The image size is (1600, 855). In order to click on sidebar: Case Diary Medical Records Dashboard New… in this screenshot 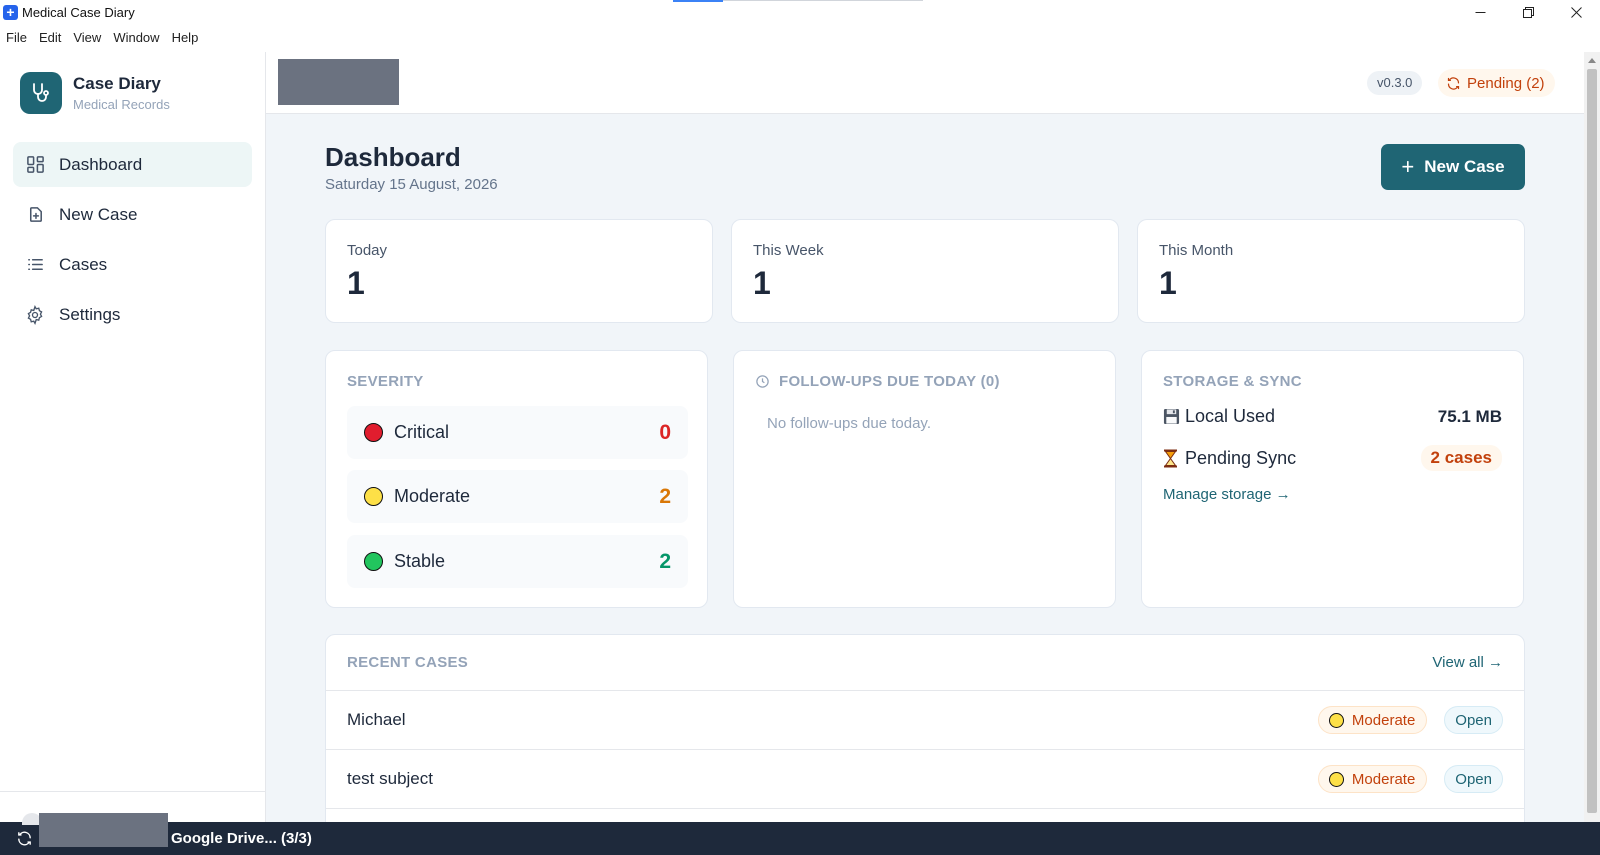, I will do `click(133, 437)`.